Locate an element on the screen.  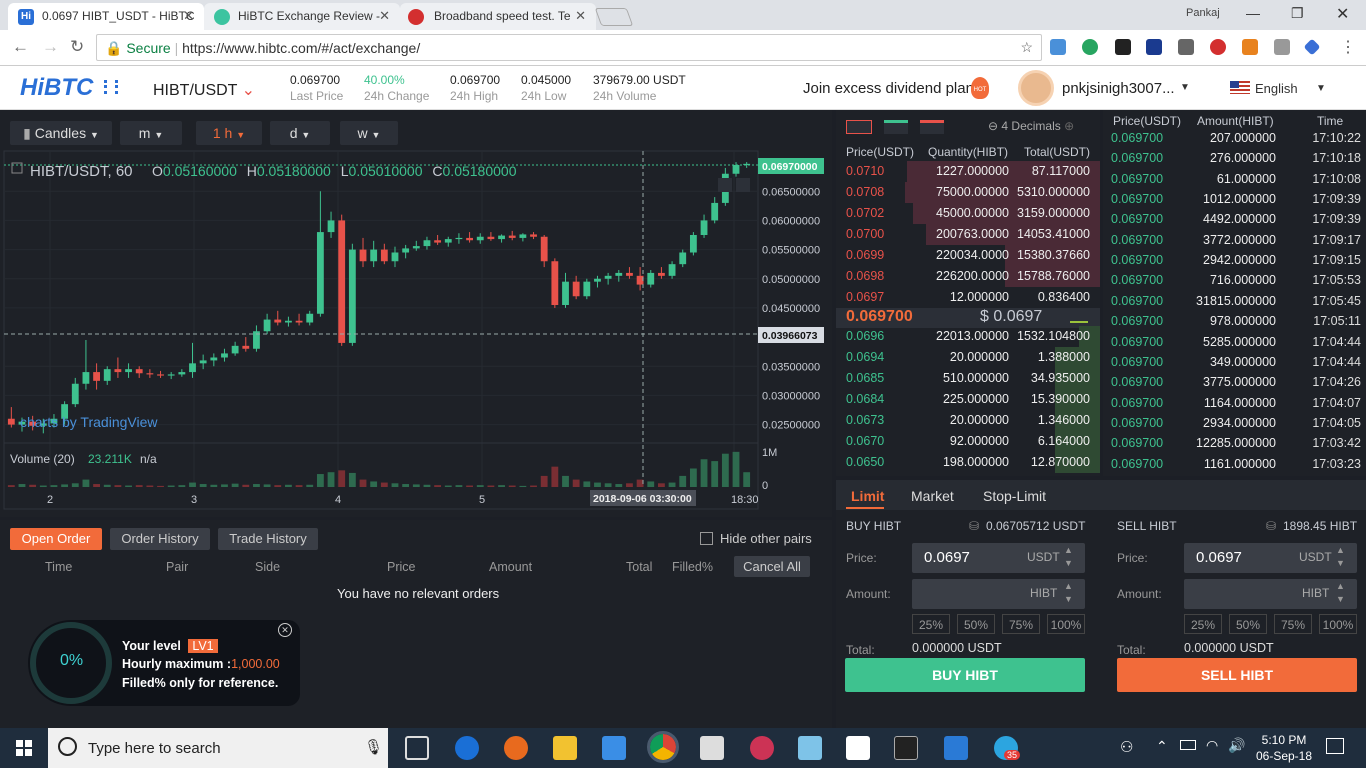
interval-day: d ▼ is located at coordinates (300, 133).